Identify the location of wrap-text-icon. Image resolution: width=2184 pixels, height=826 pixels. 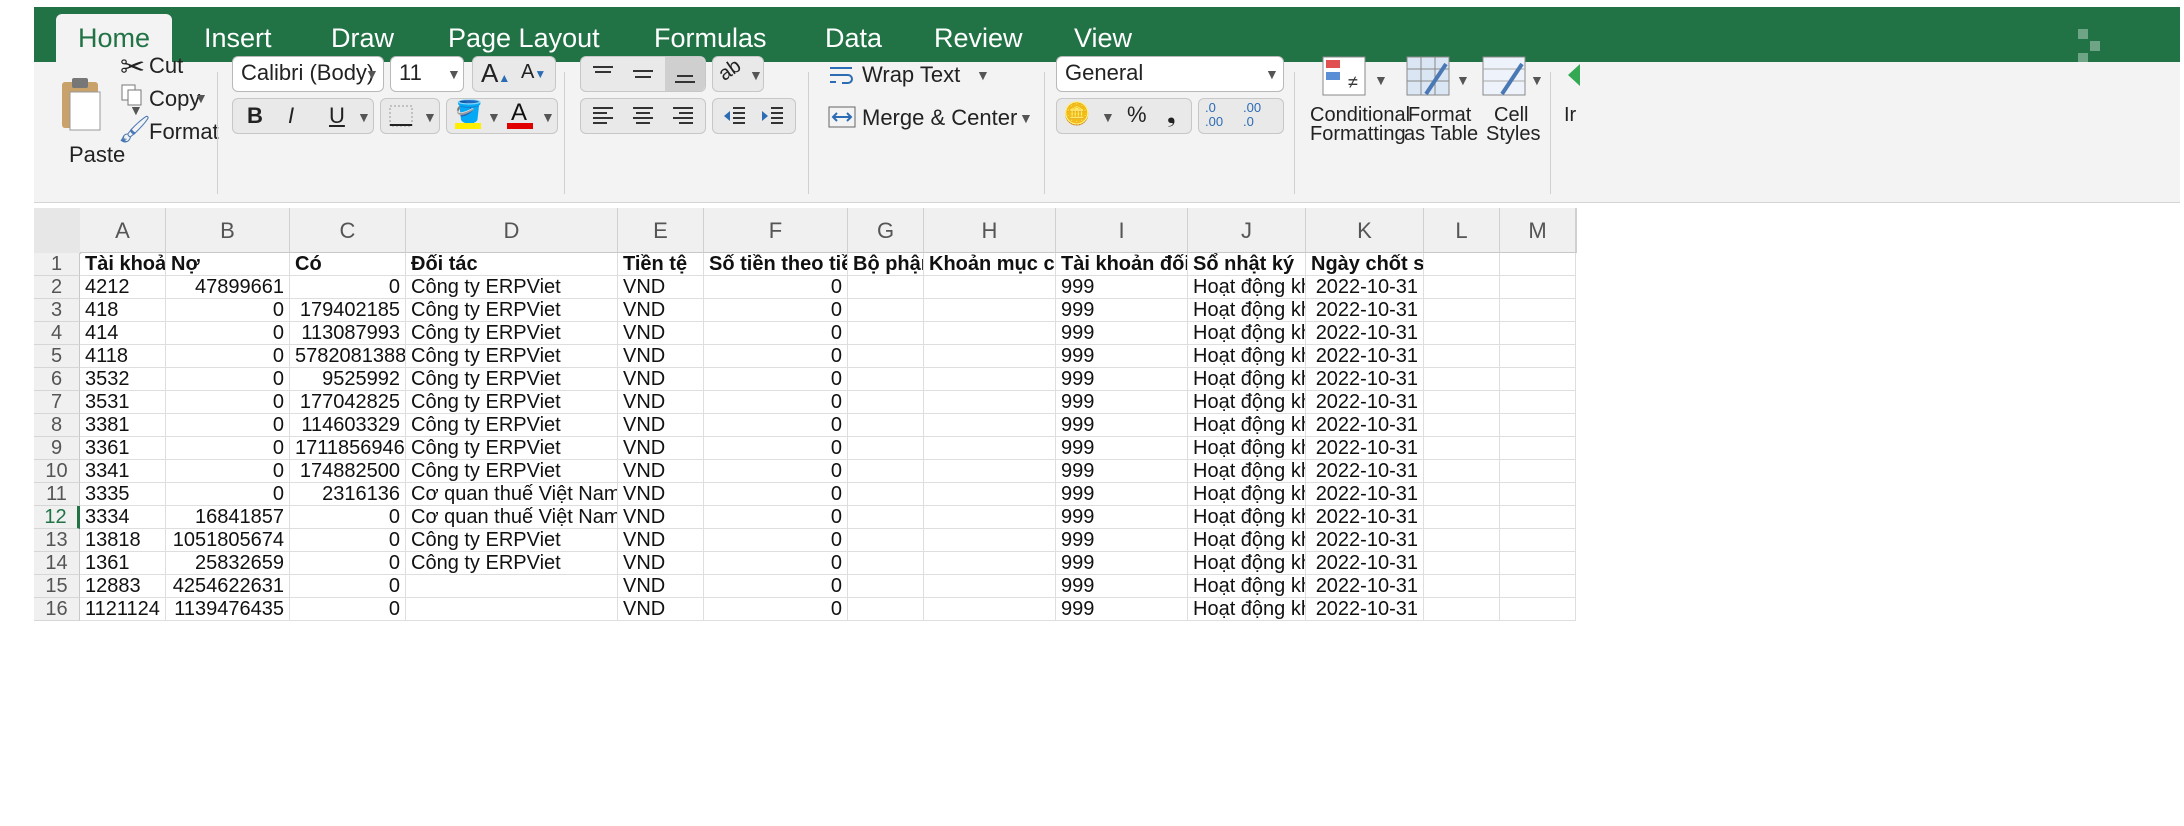
(842, 75).